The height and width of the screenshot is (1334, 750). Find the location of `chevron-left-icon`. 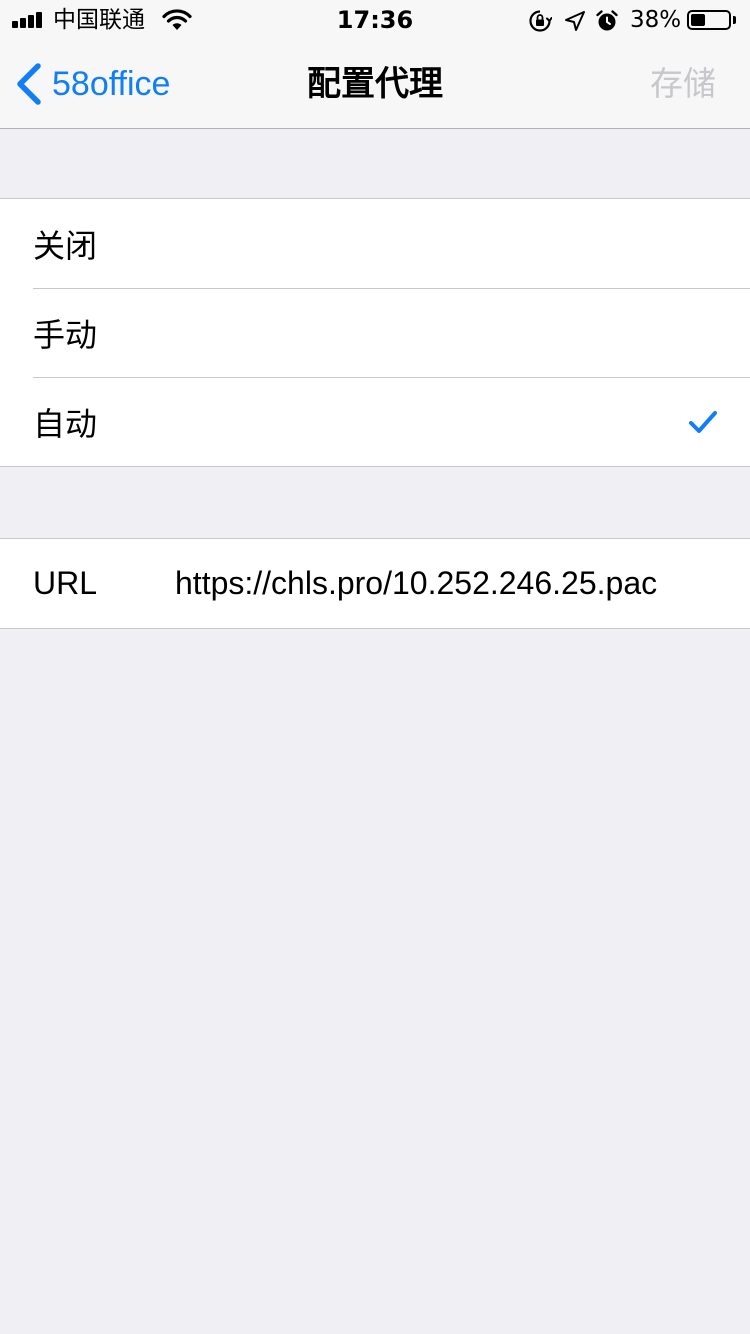

chevron-left-icon is located at coordinates (29, 84).